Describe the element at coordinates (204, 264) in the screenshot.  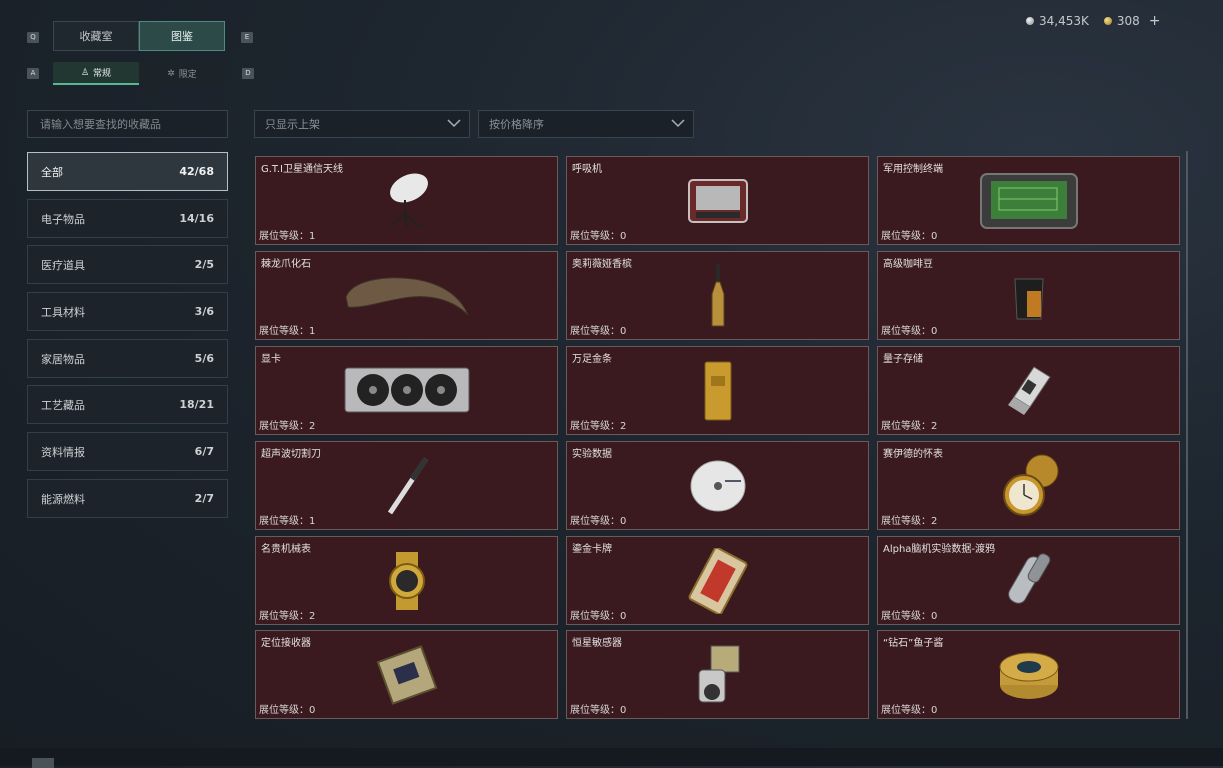
I see `category-count: 2/5` at that location.